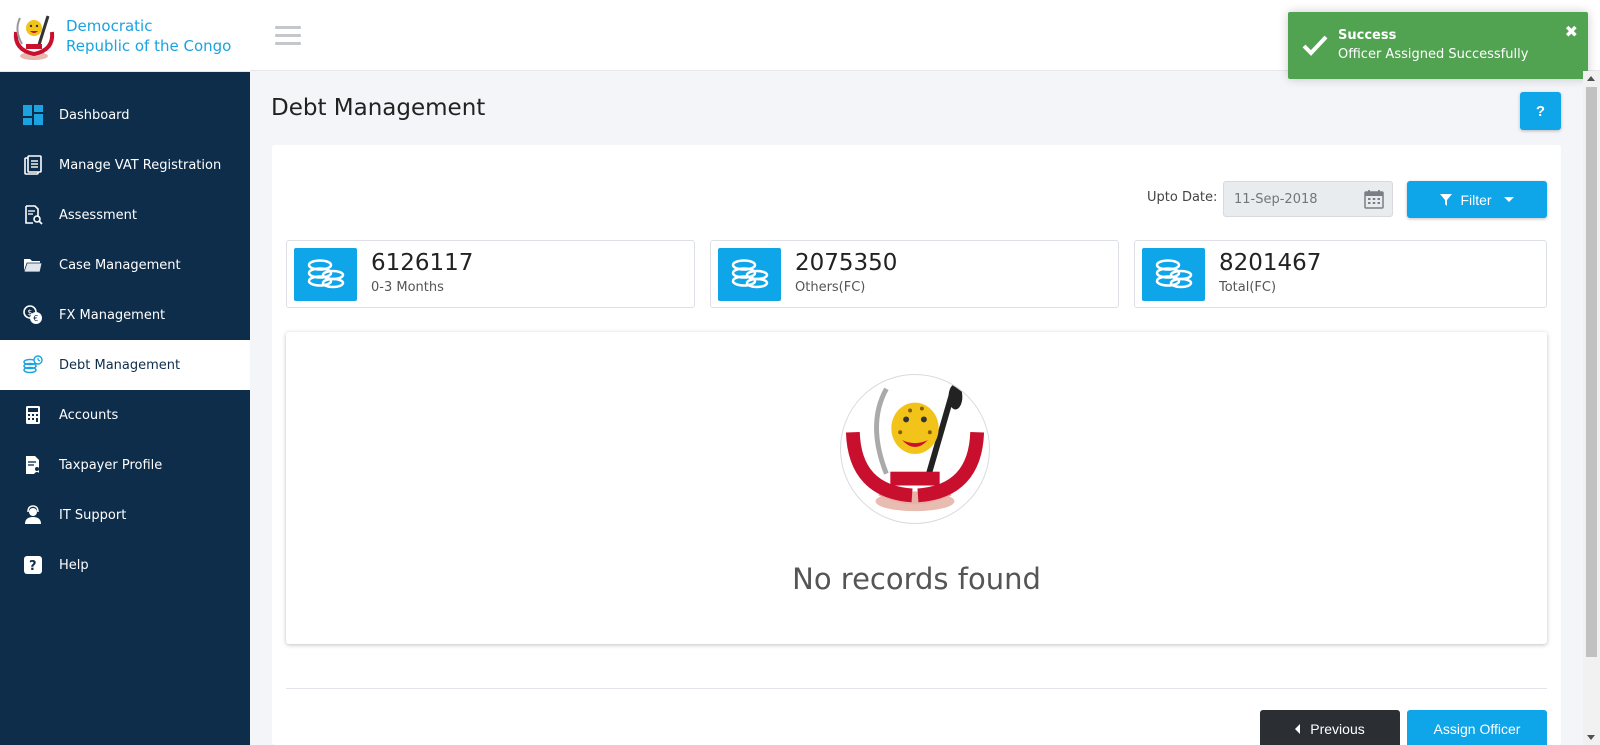 Image resolution: width=1600 pixels, height=745 pixels. I want to click on close-icon: ✖, so click(1571, 32).